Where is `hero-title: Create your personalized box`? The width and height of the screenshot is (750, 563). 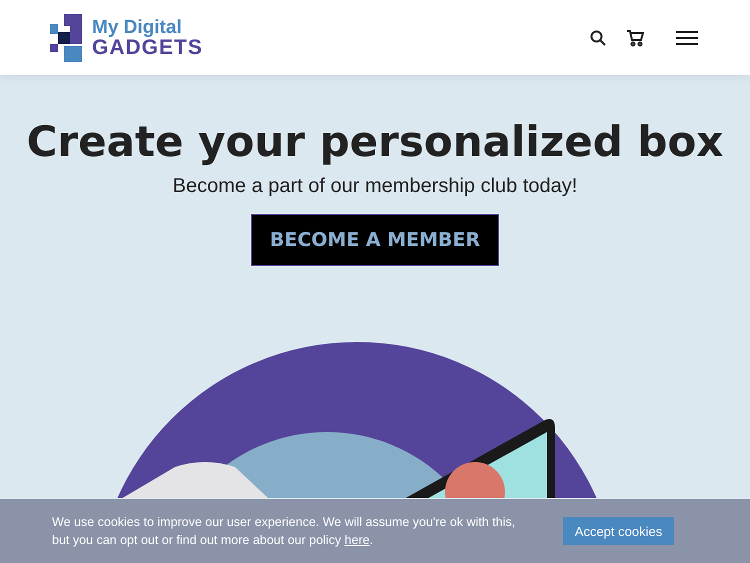
hero-title: Create your personalized box is located at coordinates (375, 142).